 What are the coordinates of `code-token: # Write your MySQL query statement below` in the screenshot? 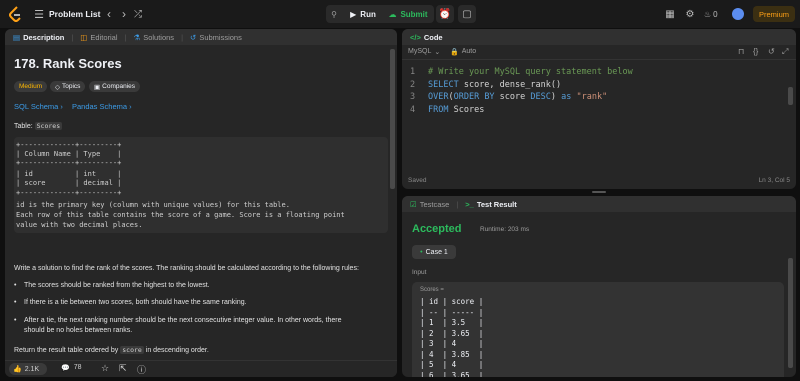 It's located at (530, 72).